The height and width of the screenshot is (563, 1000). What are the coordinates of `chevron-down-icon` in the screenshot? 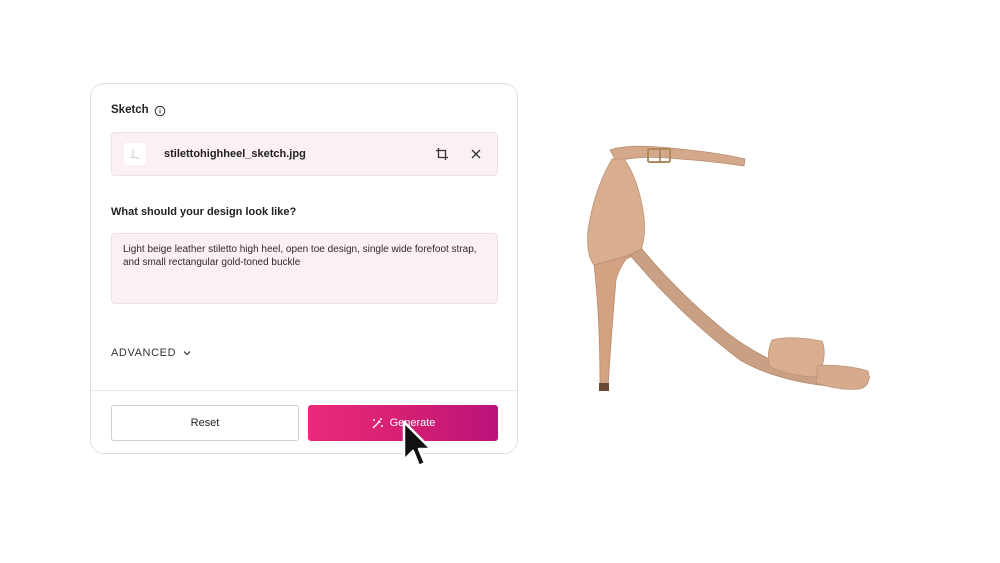 It's located at (187, 353).